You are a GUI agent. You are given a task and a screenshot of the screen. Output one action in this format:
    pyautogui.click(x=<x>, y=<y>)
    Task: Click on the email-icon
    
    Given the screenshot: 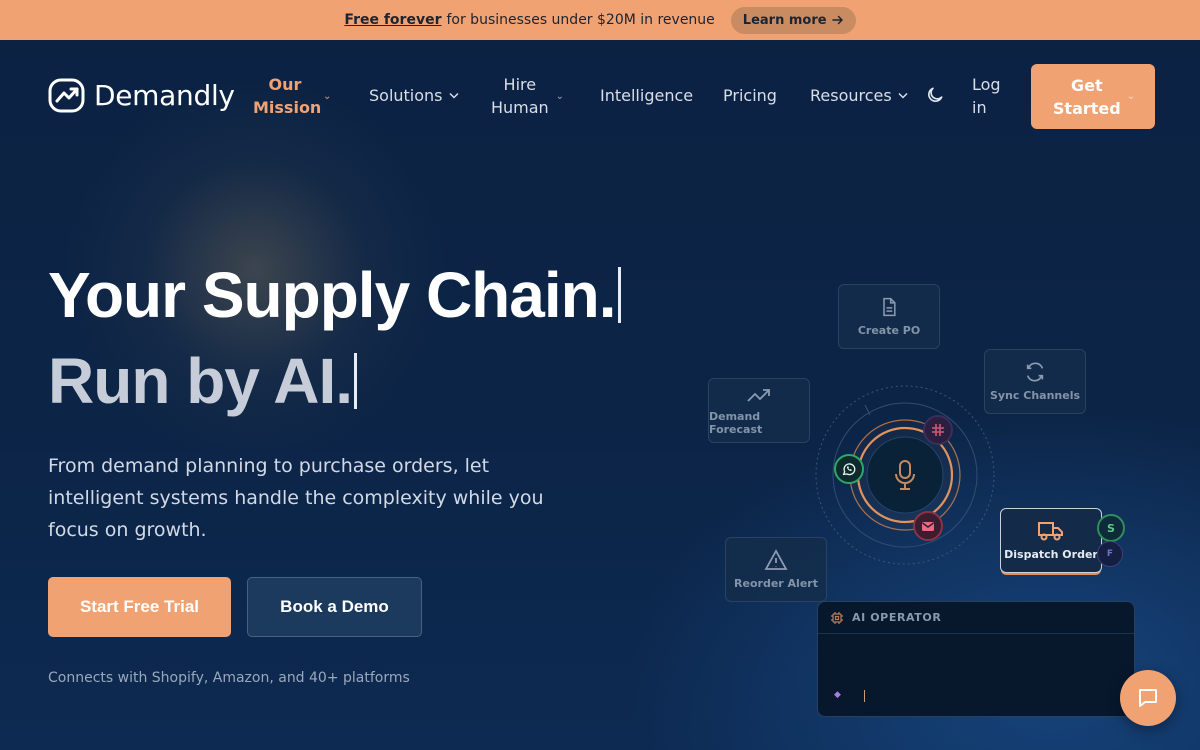 What is the action you would take?
    pyautogui.click(x=928, y=526)
    